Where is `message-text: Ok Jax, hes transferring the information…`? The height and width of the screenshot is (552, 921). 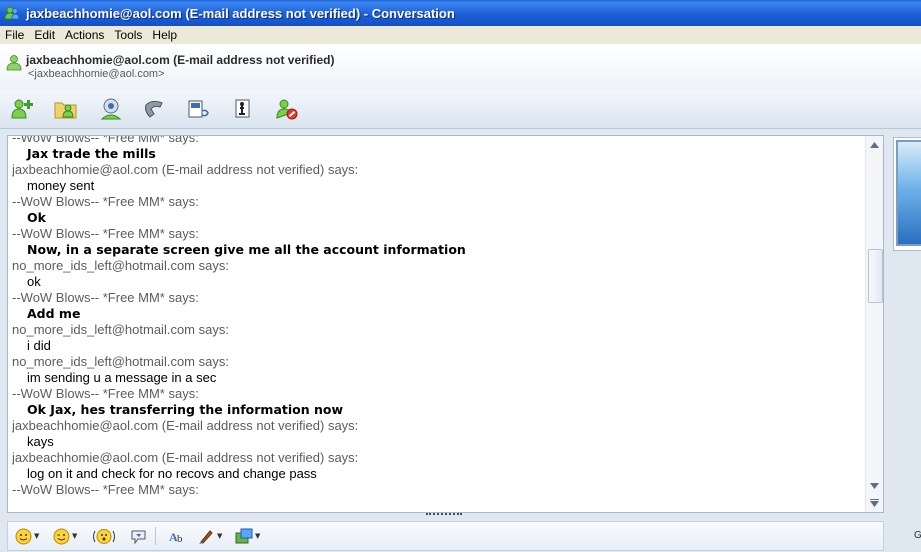 message-text: Ok Jax, hes transferring the information… is located at coordinates (185, 409).